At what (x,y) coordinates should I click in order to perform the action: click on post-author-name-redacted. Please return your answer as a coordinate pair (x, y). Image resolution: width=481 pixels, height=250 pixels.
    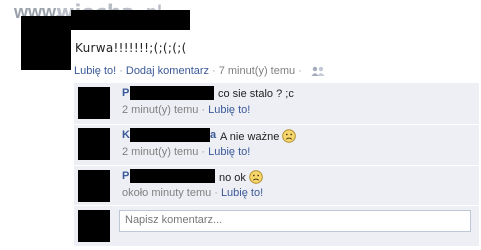
    Looking at the image, I should click on (130, 20).